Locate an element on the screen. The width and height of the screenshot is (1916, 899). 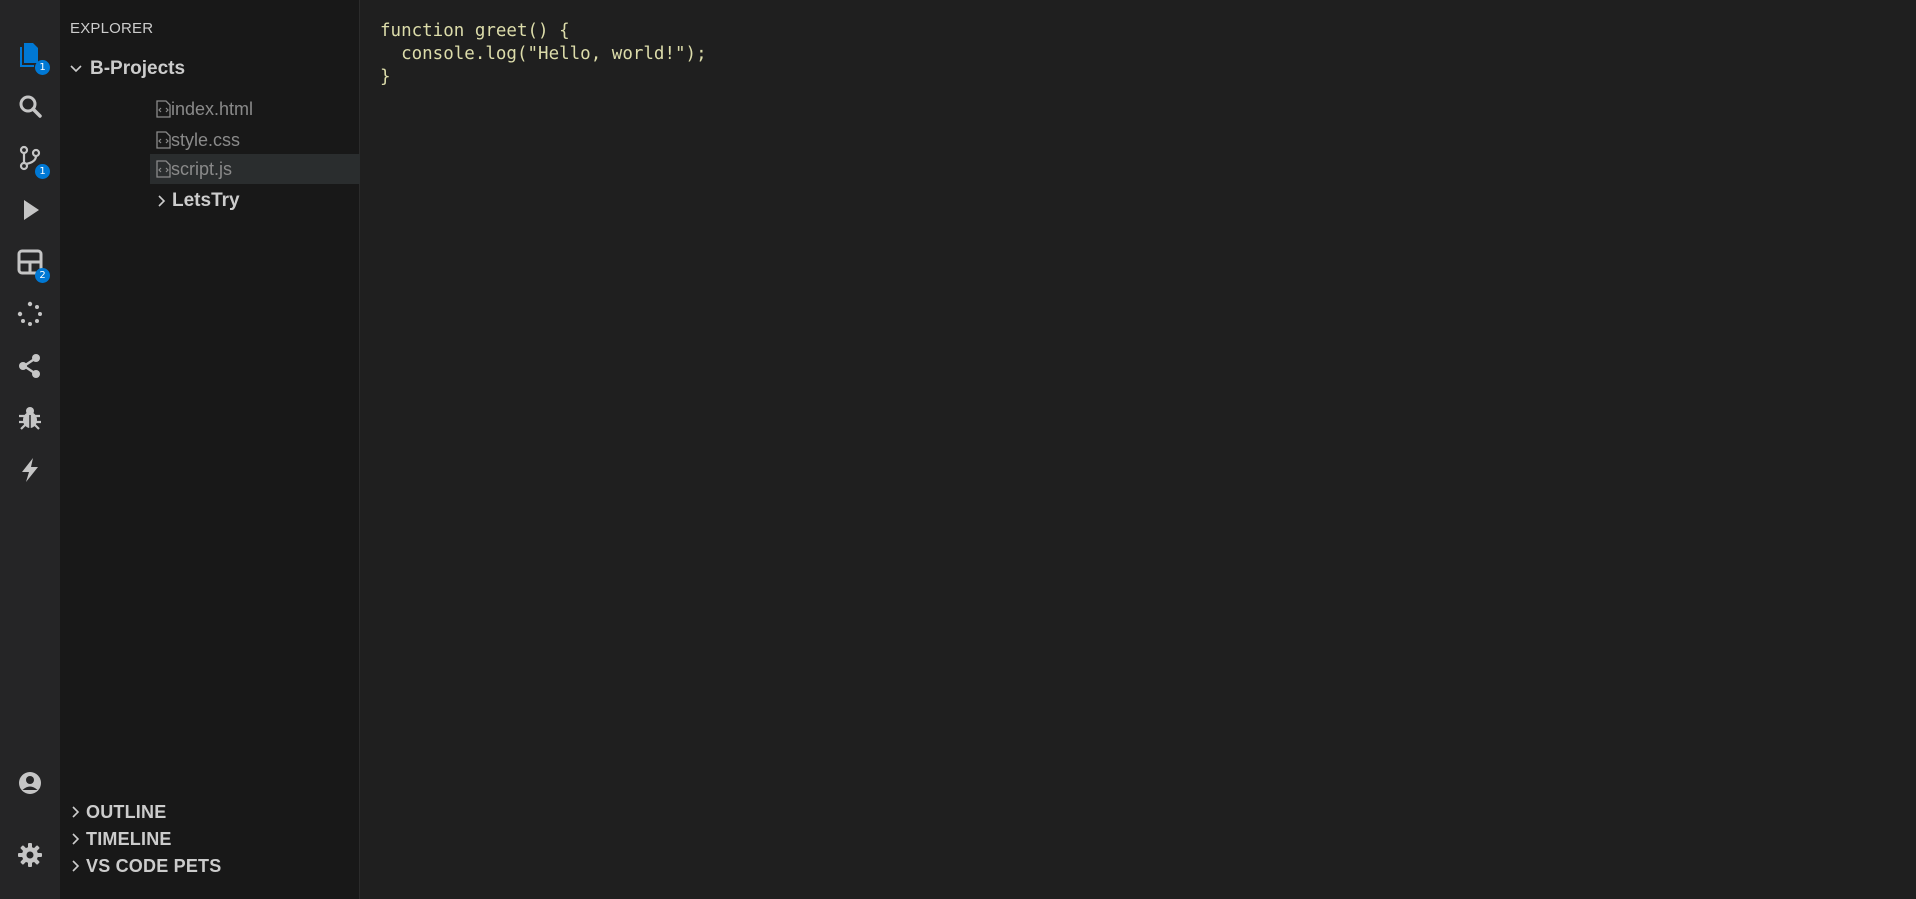
file-label: style.css is located at coordinates (206, 139).